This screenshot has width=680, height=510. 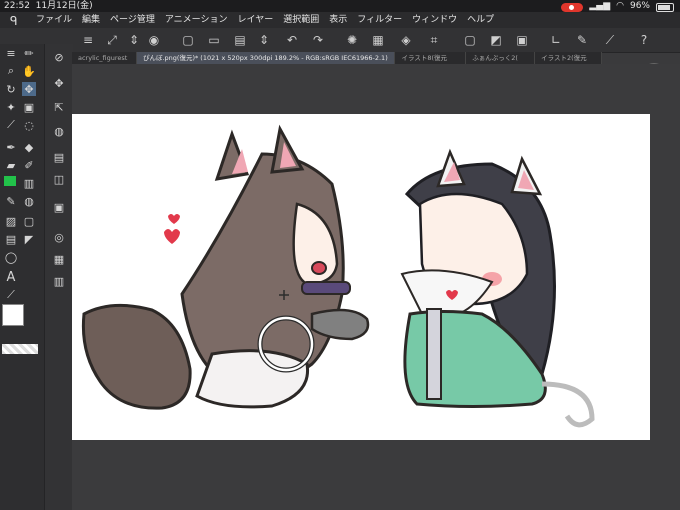 I want to click on status-date: 11月12日(金), so click(x=64, y=6).